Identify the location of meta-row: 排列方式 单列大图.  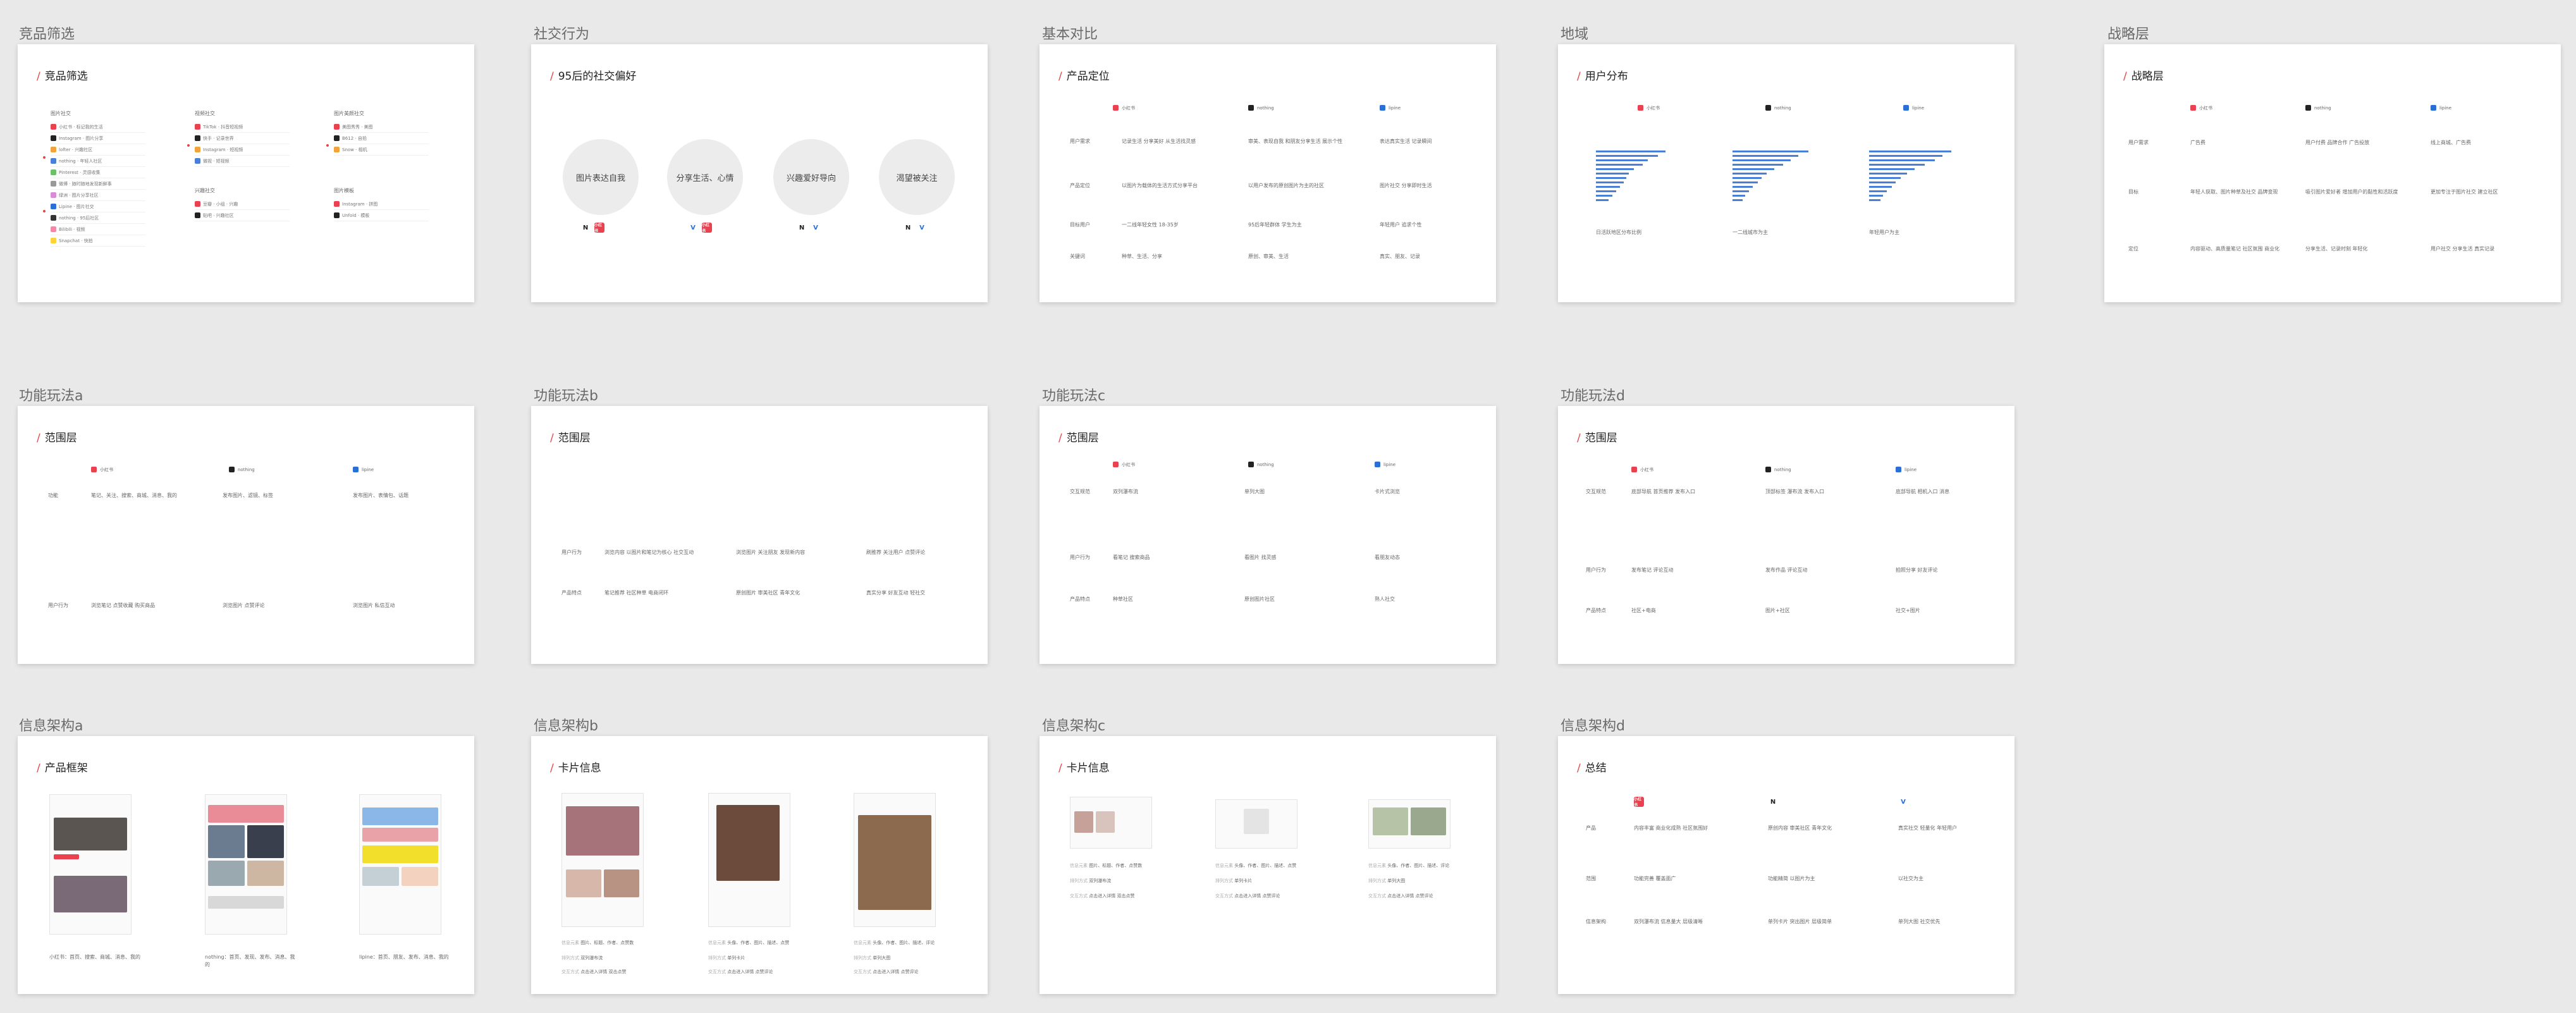
(907, 958).